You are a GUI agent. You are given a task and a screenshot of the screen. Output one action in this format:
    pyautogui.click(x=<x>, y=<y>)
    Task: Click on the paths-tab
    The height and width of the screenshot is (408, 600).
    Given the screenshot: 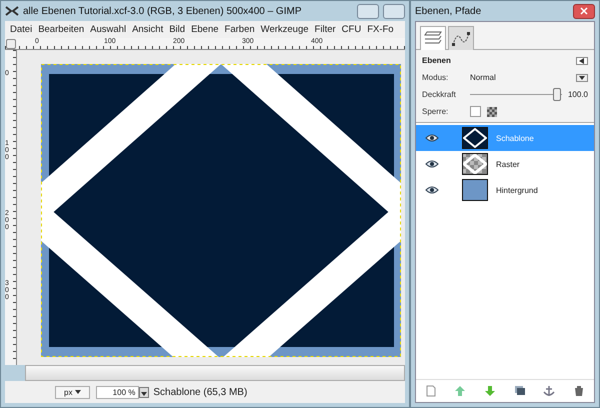 What is the action you would take?
    pyautogui.click(x=461, y=38)
    